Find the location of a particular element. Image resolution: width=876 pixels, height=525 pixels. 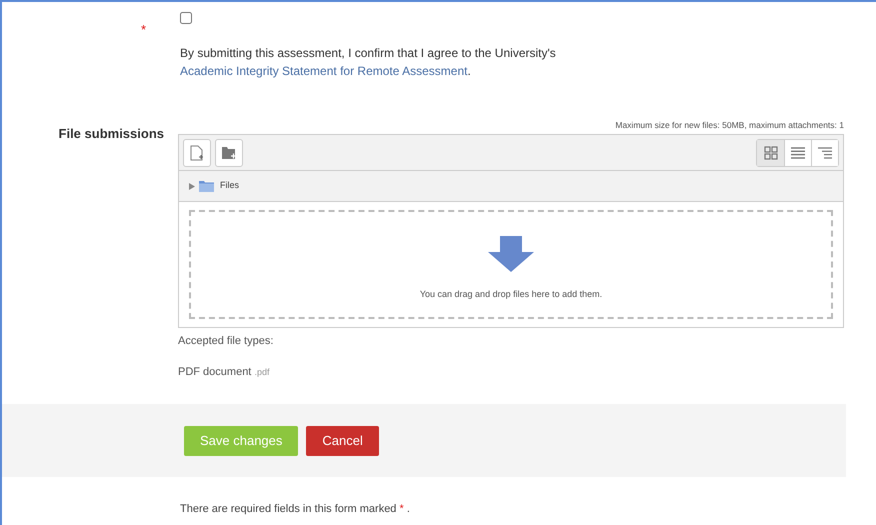

file-extension: .pdf is located at coordinates (262, 371).